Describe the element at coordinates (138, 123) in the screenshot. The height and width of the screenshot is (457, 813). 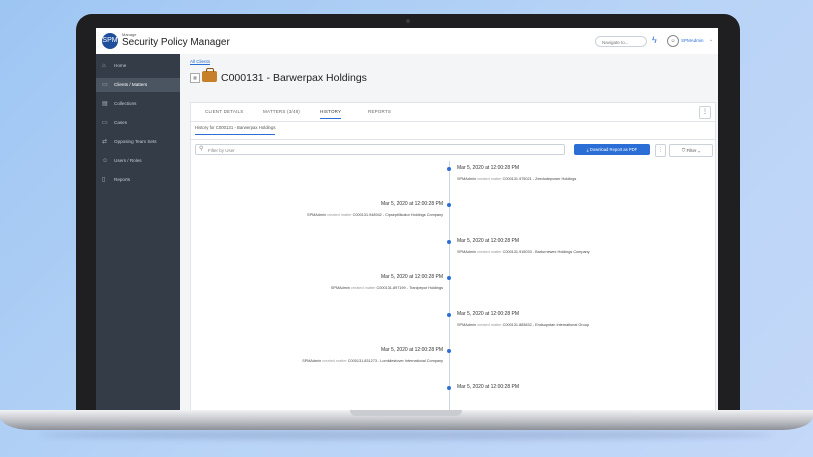
I see `sidebar-item-cases: ▭ Cases` at that location.